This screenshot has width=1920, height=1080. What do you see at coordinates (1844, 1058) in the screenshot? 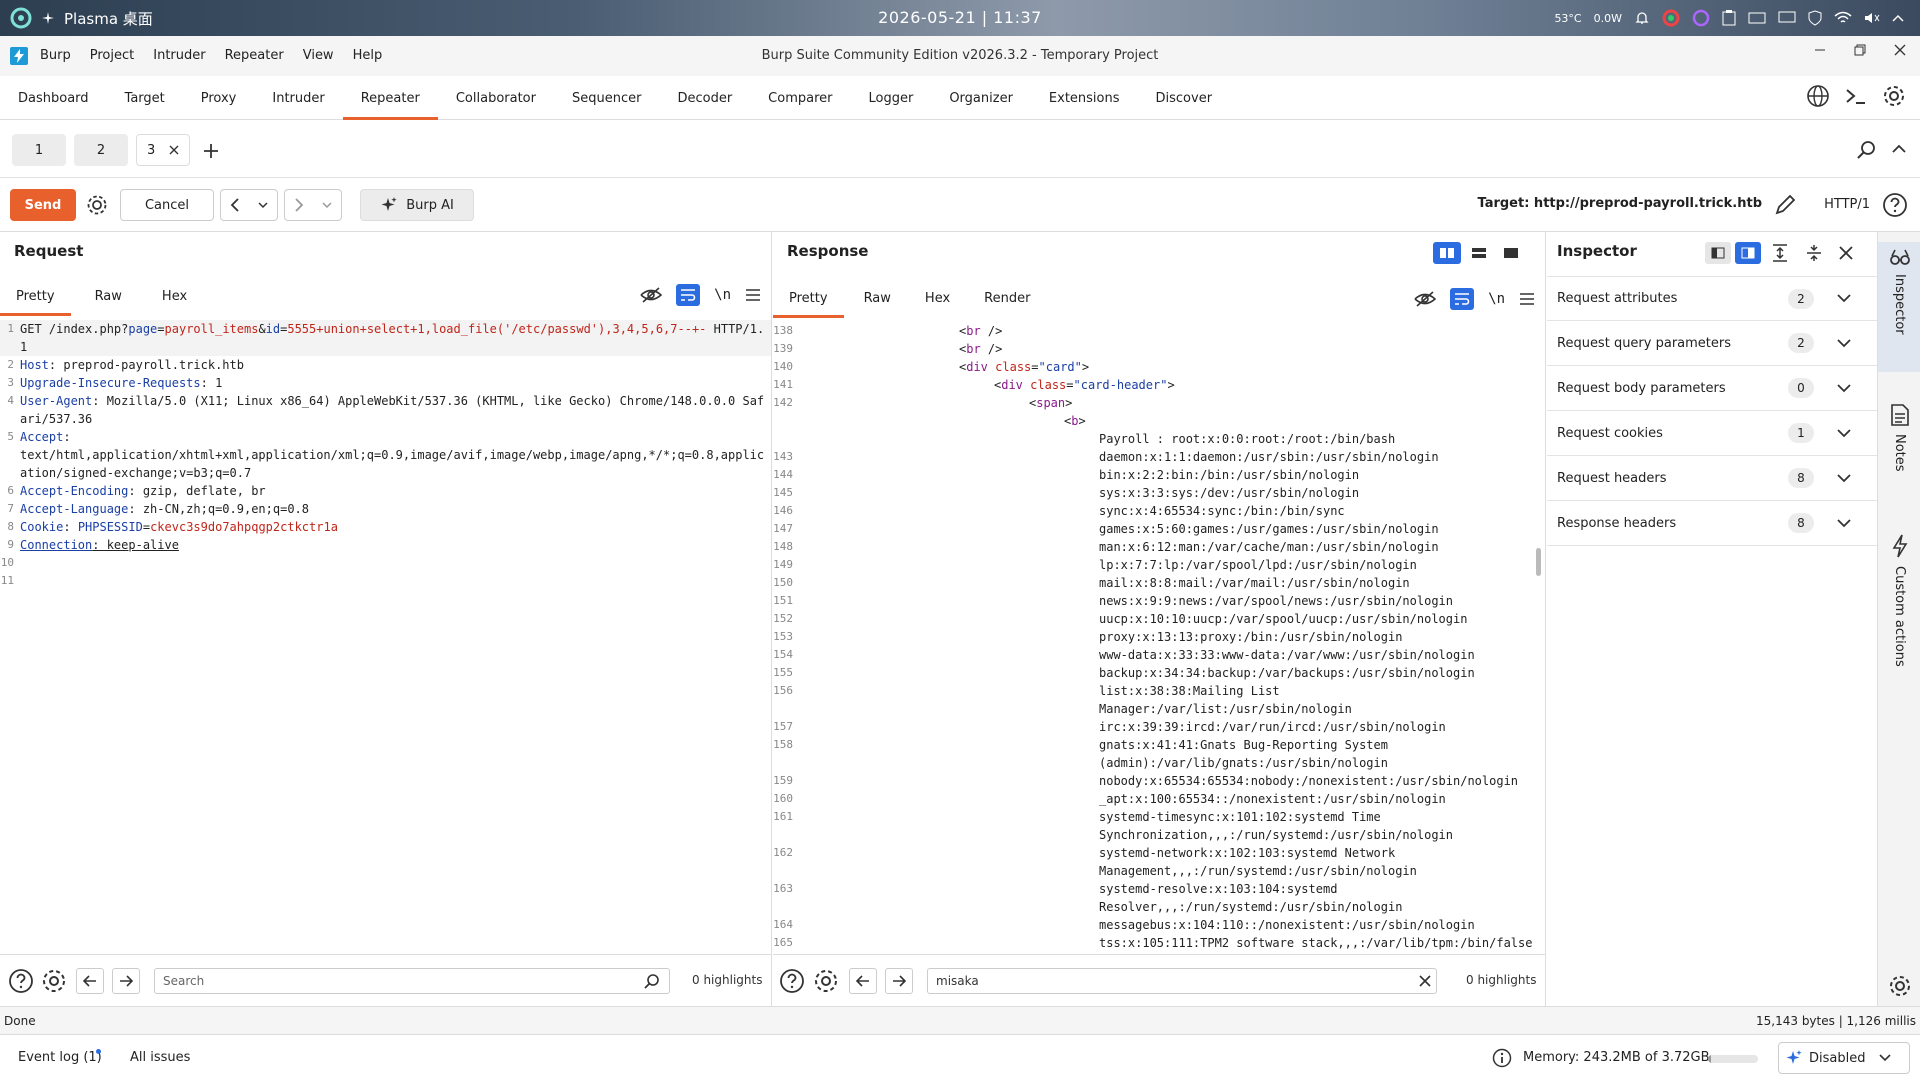
I see `burp-ai-status-button: Disabled` at bounding box center [1844, 1058].